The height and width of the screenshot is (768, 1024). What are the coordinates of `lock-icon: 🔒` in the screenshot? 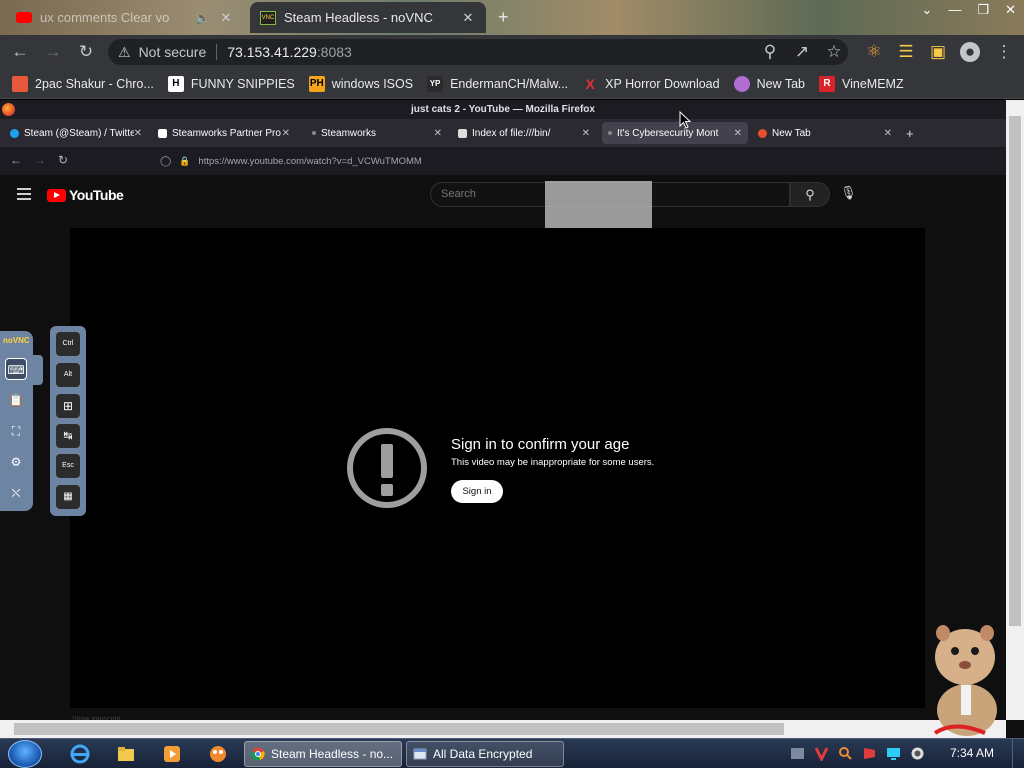 It's located at (184, 161).